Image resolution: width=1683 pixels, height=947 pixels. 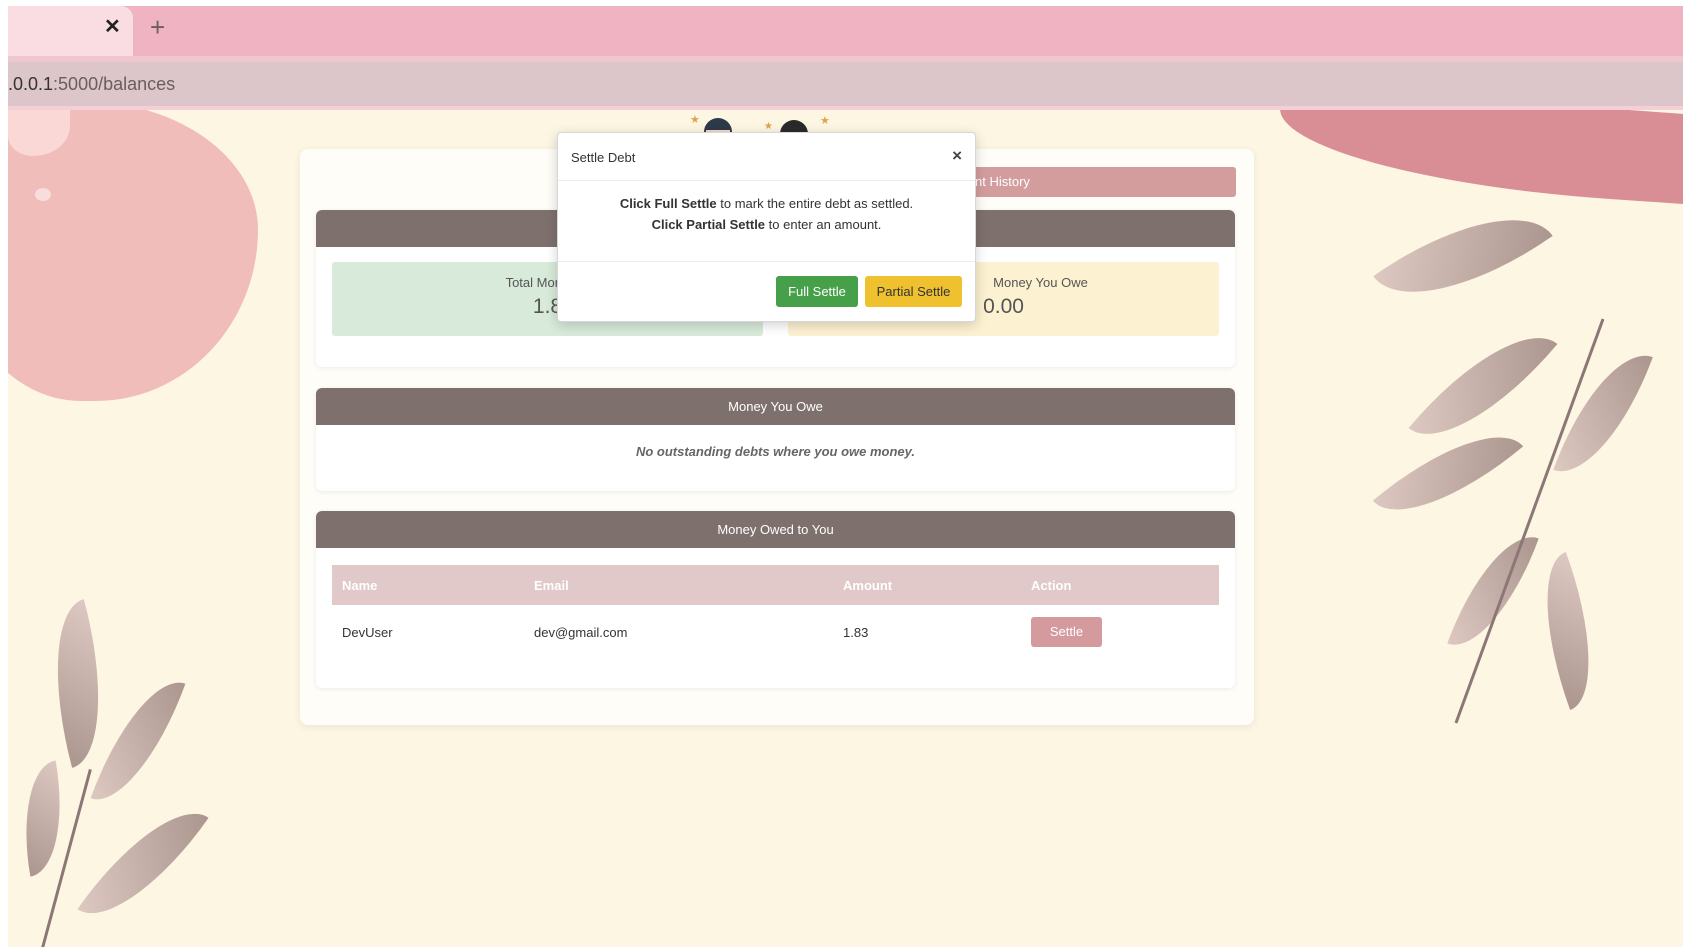 What do you see at coordinates (1120, 632) in the screenshot?
I see `row-action-cell: Settle` at bounding box center [1120, 632].